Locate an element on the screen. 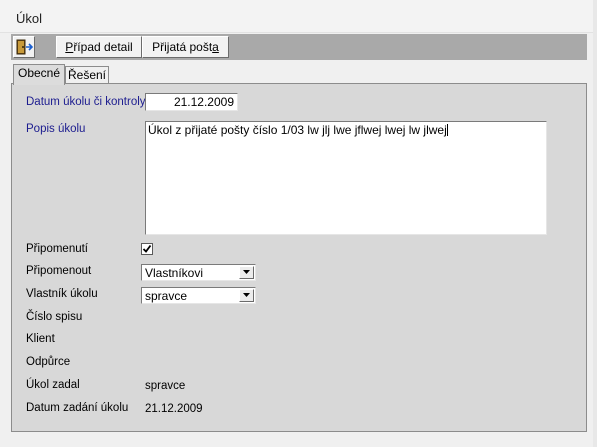  remind-checkbox is located at coordinates (147, 249).